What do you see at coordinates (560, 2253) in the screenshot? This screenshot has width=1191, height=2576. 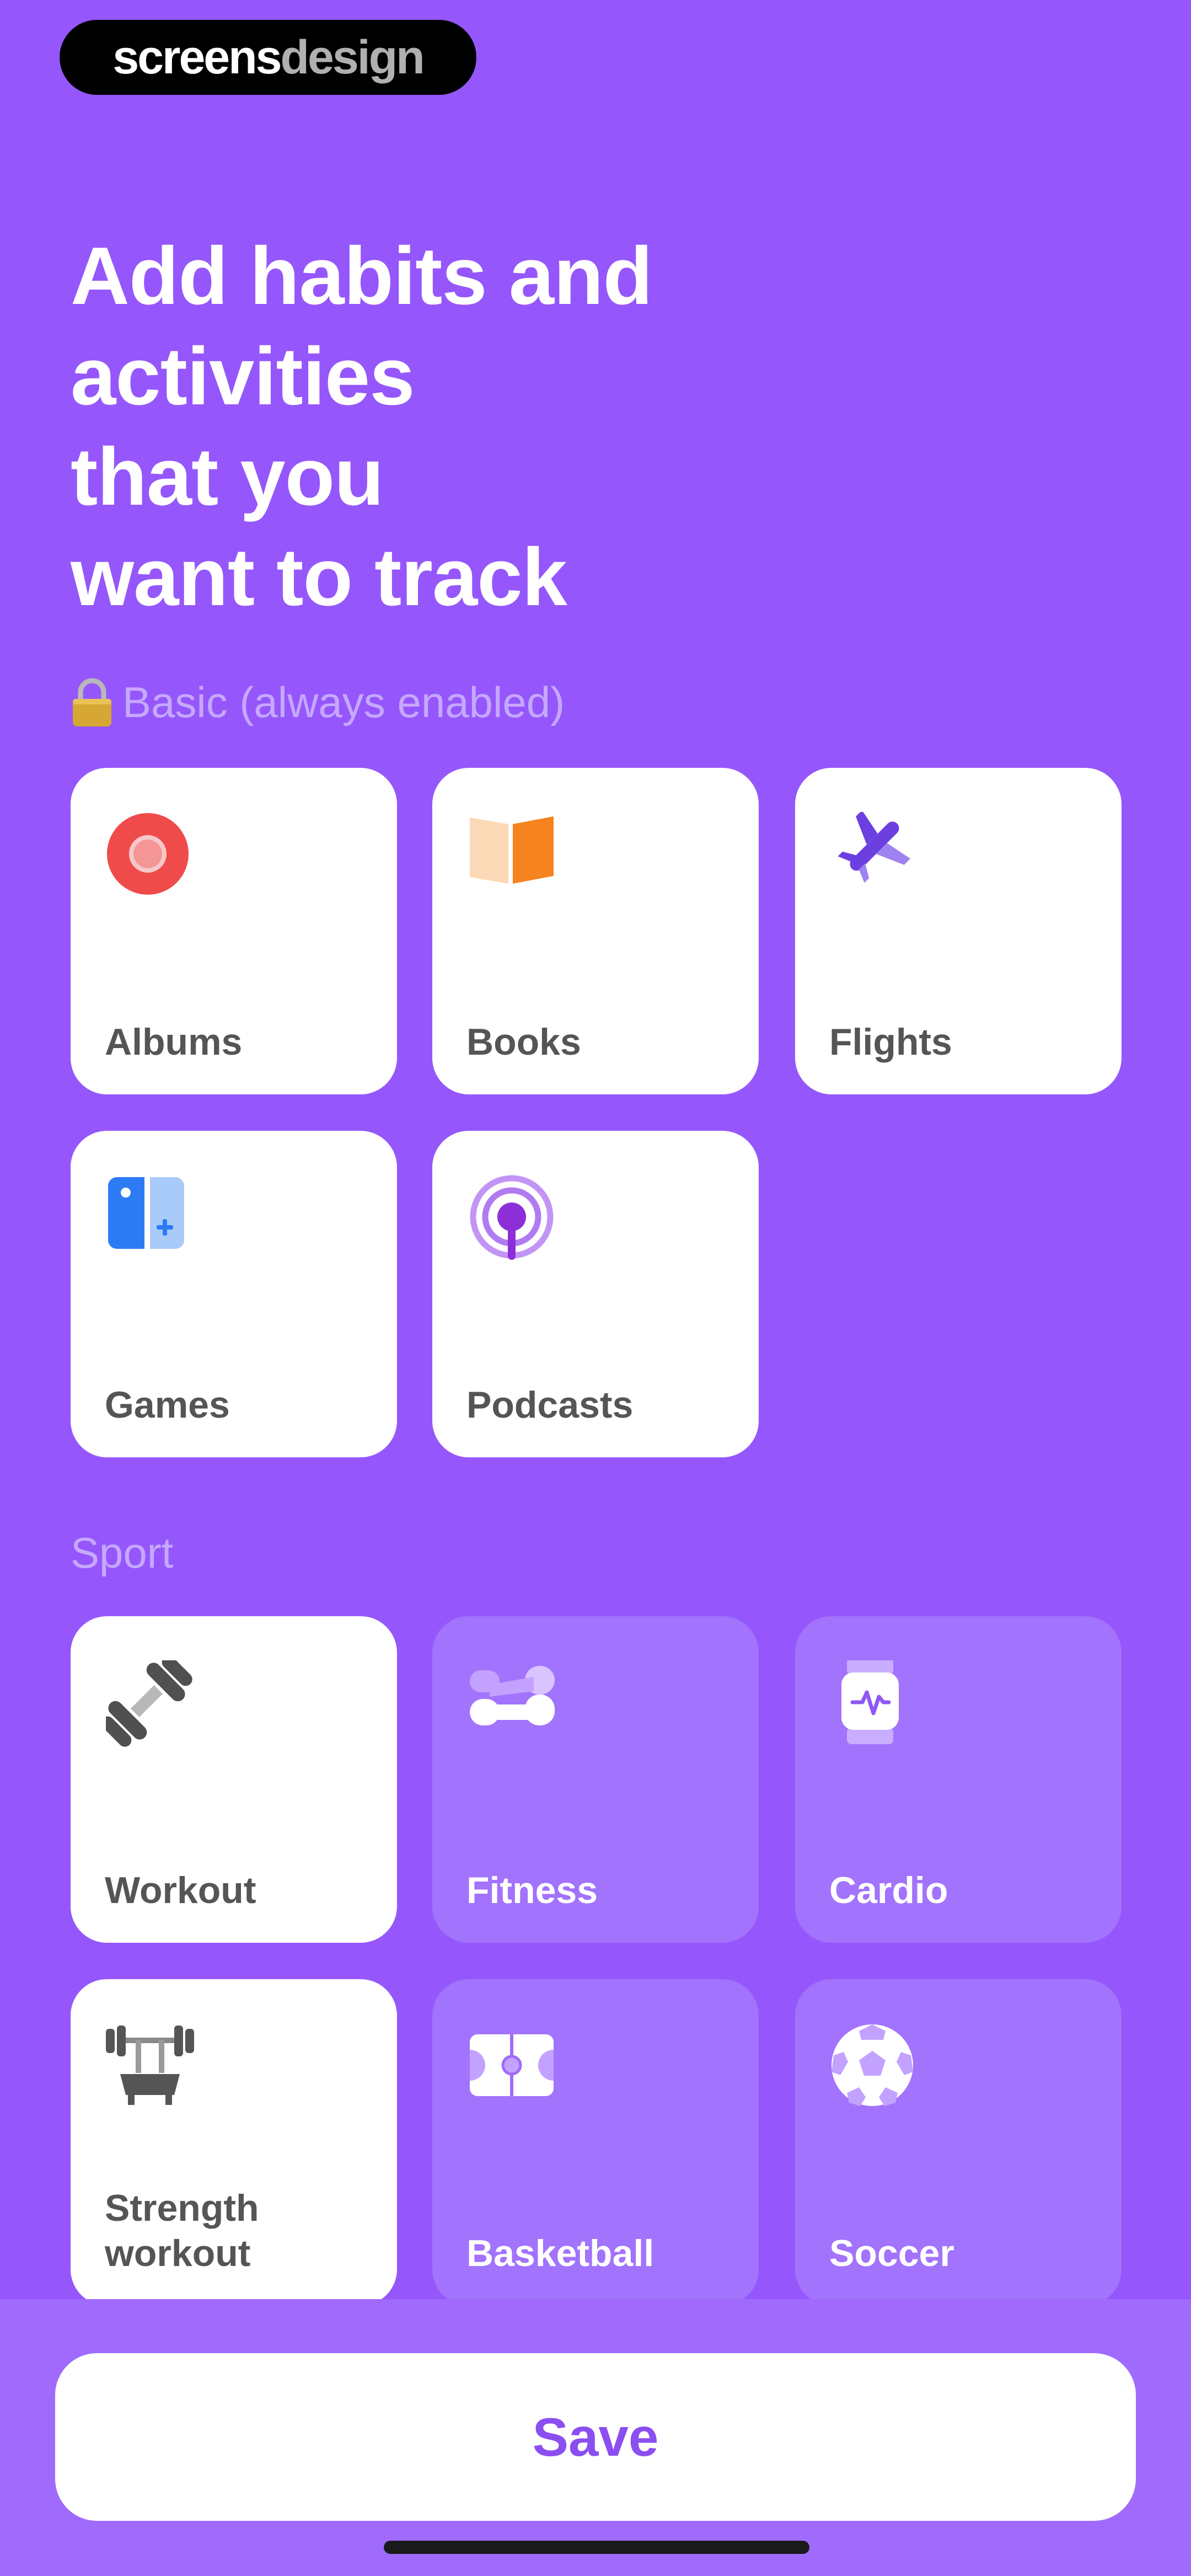 I see `habit-label: Basketball` at bounding box center [560, 2253].